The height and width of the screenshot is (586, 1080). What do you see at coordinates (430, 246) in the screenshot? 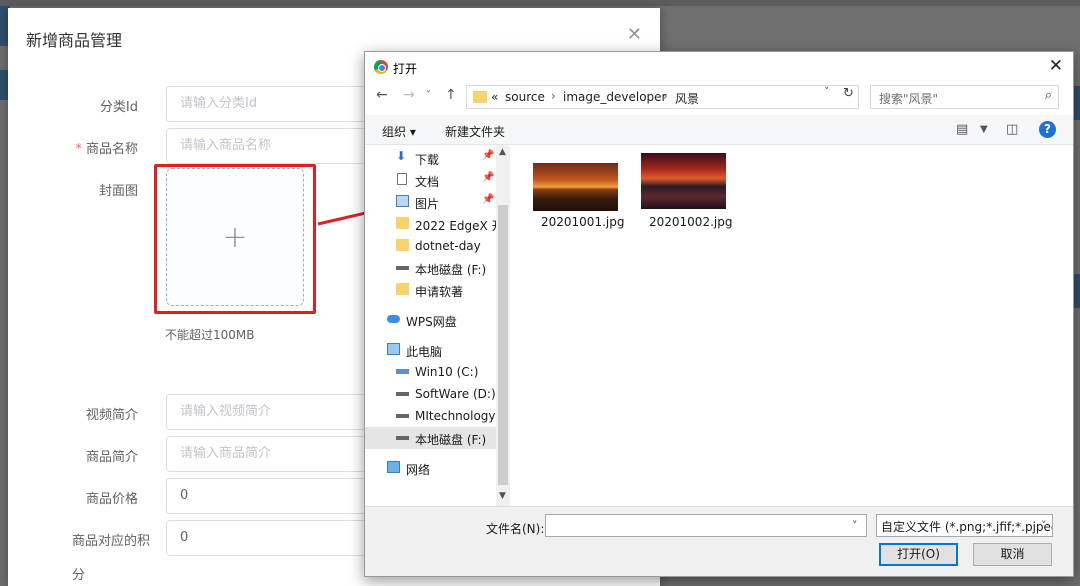
I see `nav-item-folder: dotnet-day` at bounding box center [430, 246].